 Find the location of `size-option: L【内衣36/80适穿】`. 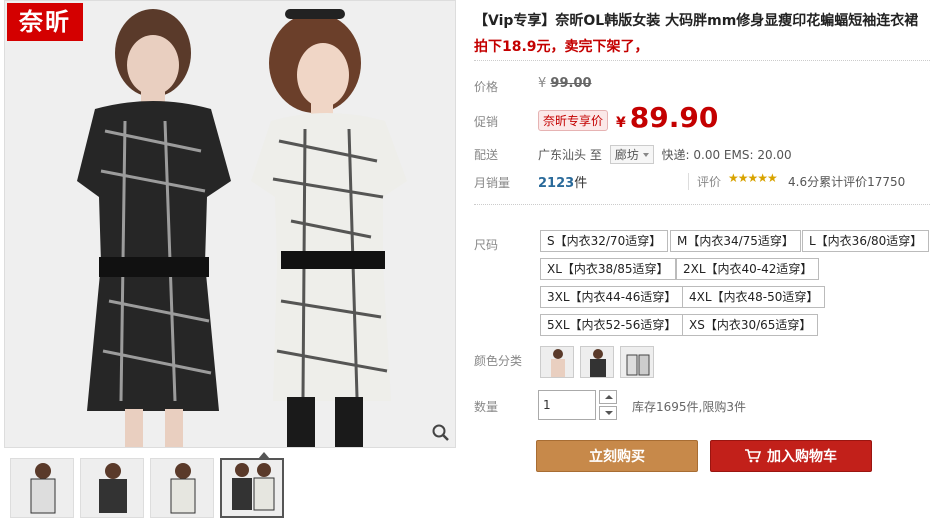

size-option: L【内衣36/80适穿】 is located at coordinates (866, 241).